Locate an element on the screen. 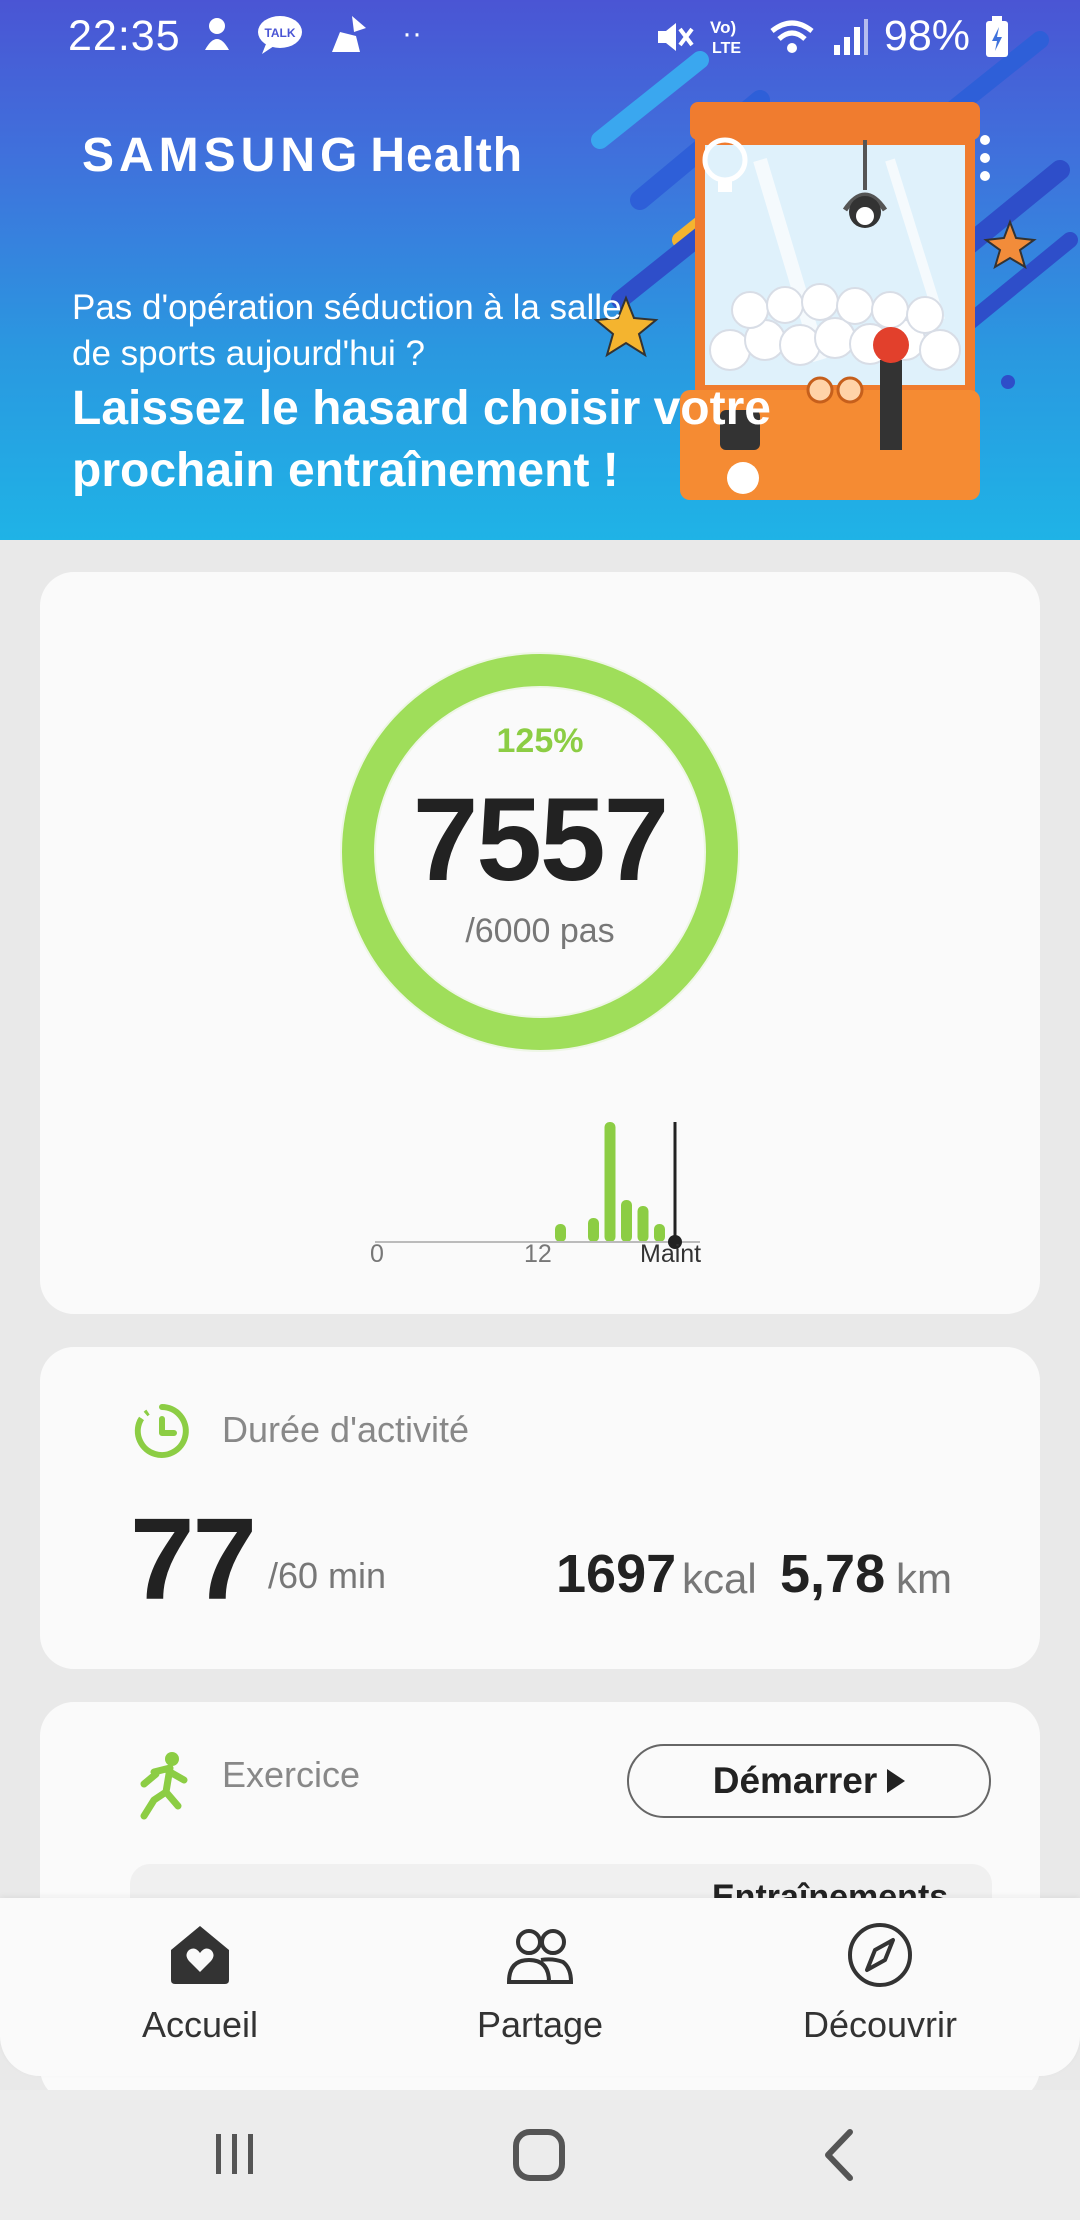 The width and height of the screenshot is (1080, 2220). compass-icon is located at coordinates (880, 1955).